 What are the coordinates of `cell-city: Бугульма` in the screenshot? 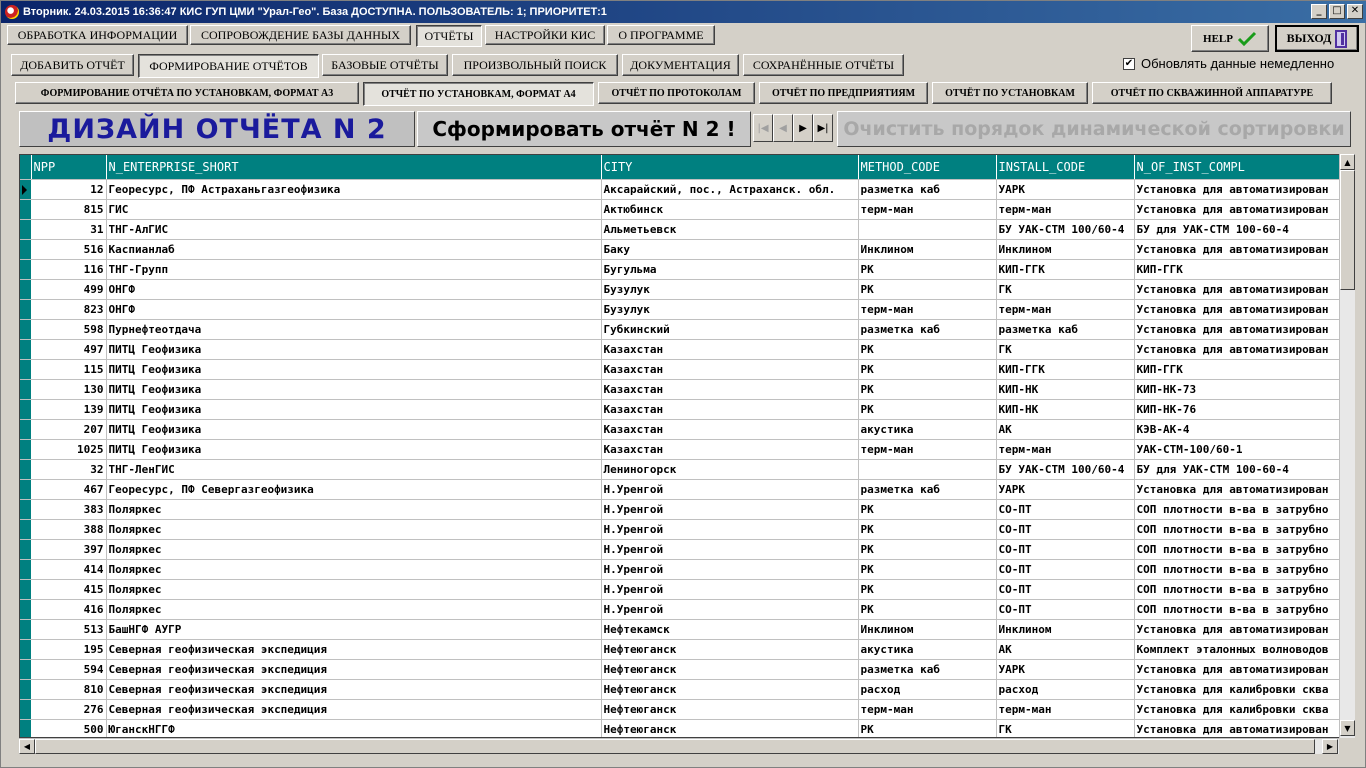 It's located at (730, 269).